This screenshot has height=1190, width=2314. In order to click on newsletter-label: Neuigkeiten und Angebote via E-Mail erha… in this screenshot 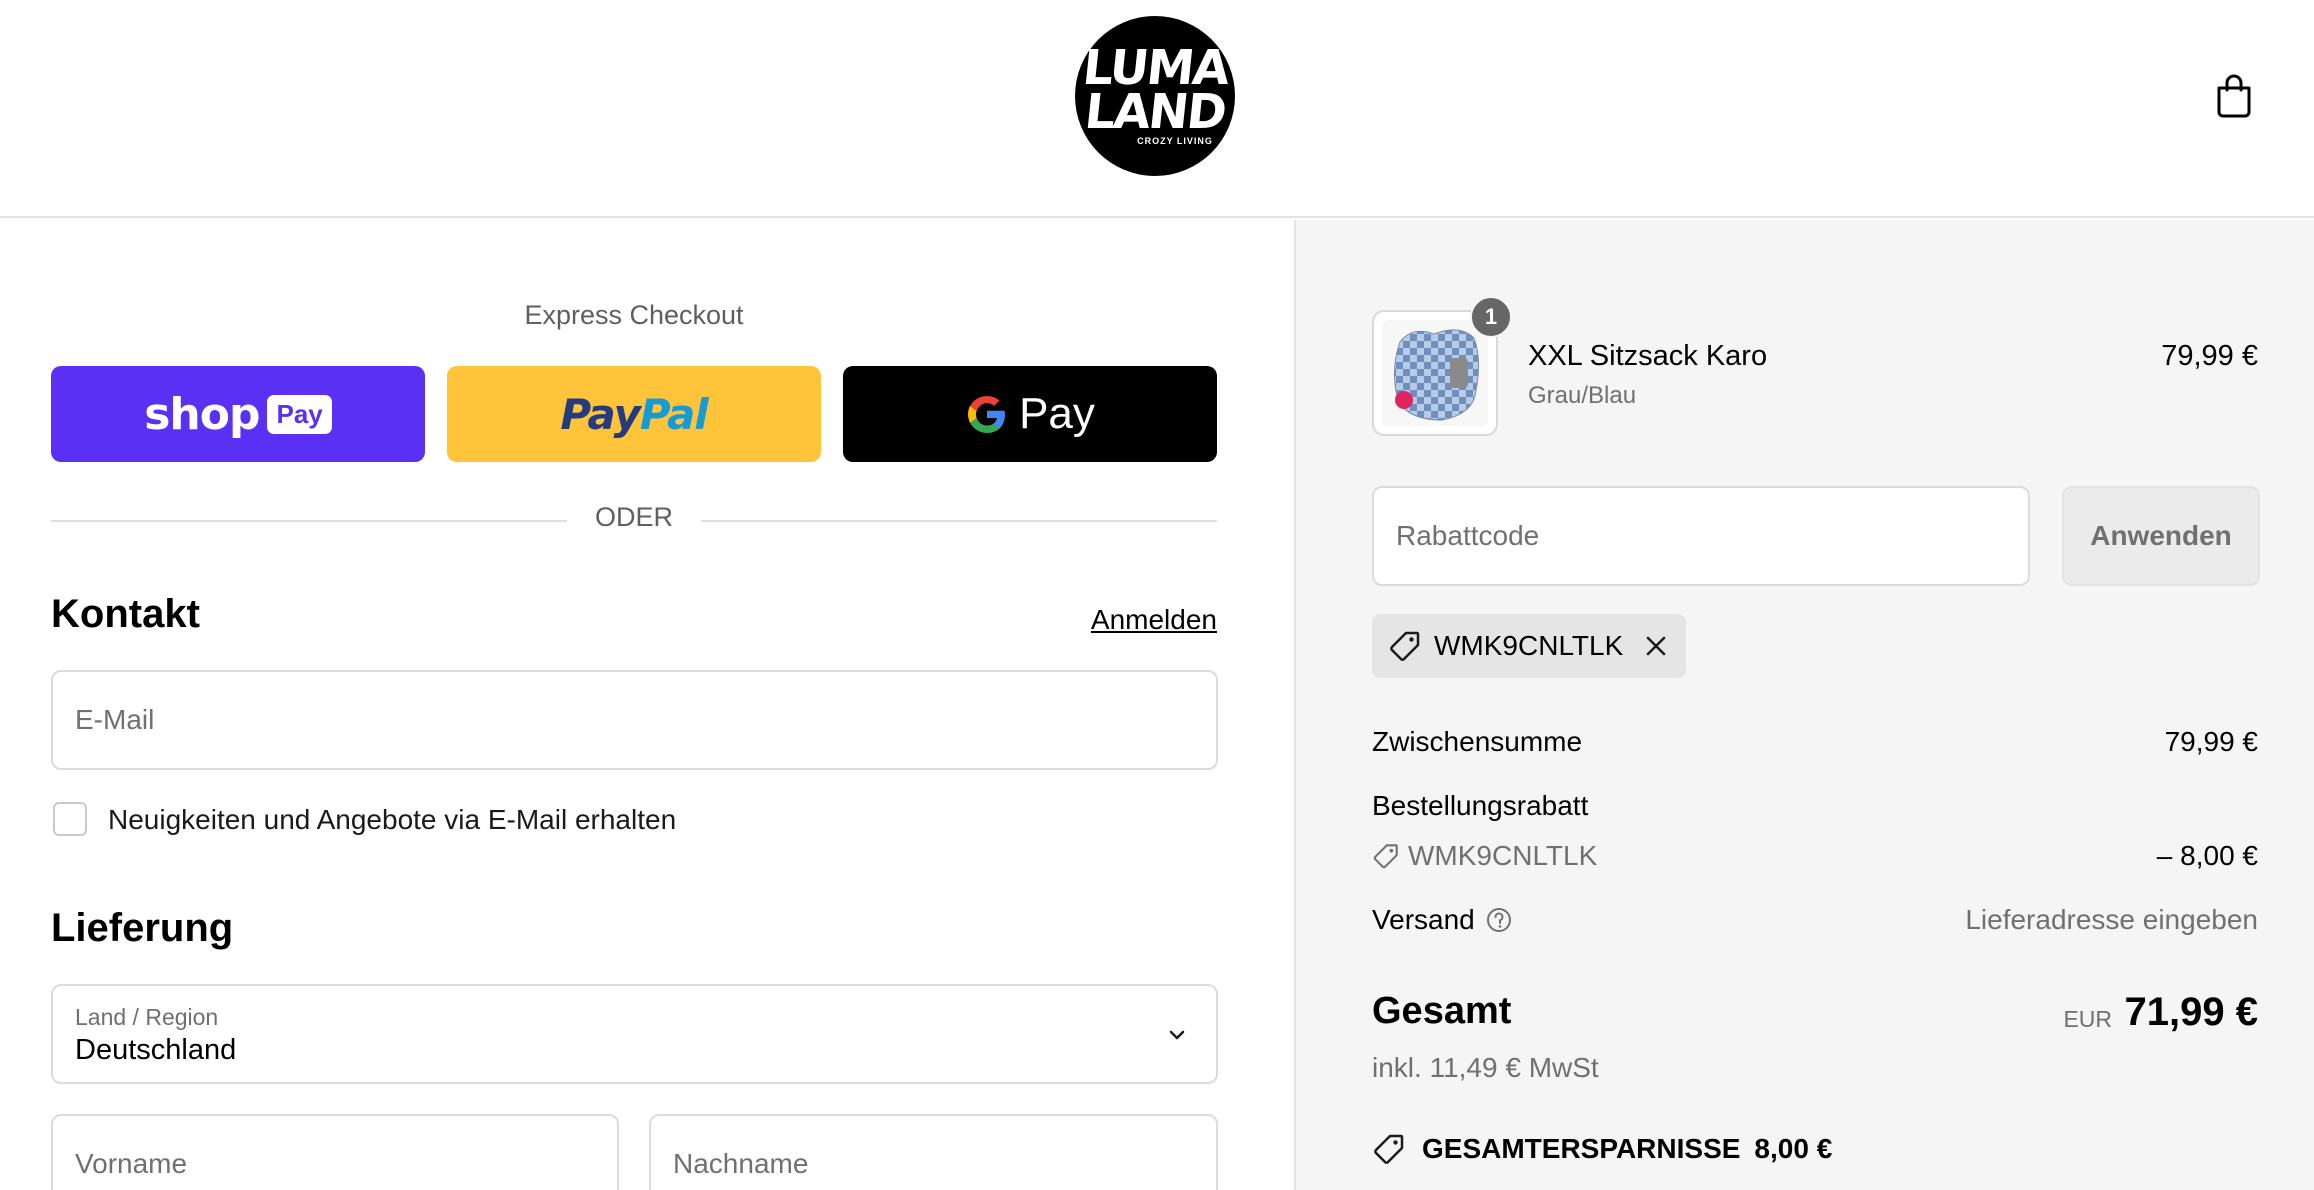, I will do `click(392, 819)`.